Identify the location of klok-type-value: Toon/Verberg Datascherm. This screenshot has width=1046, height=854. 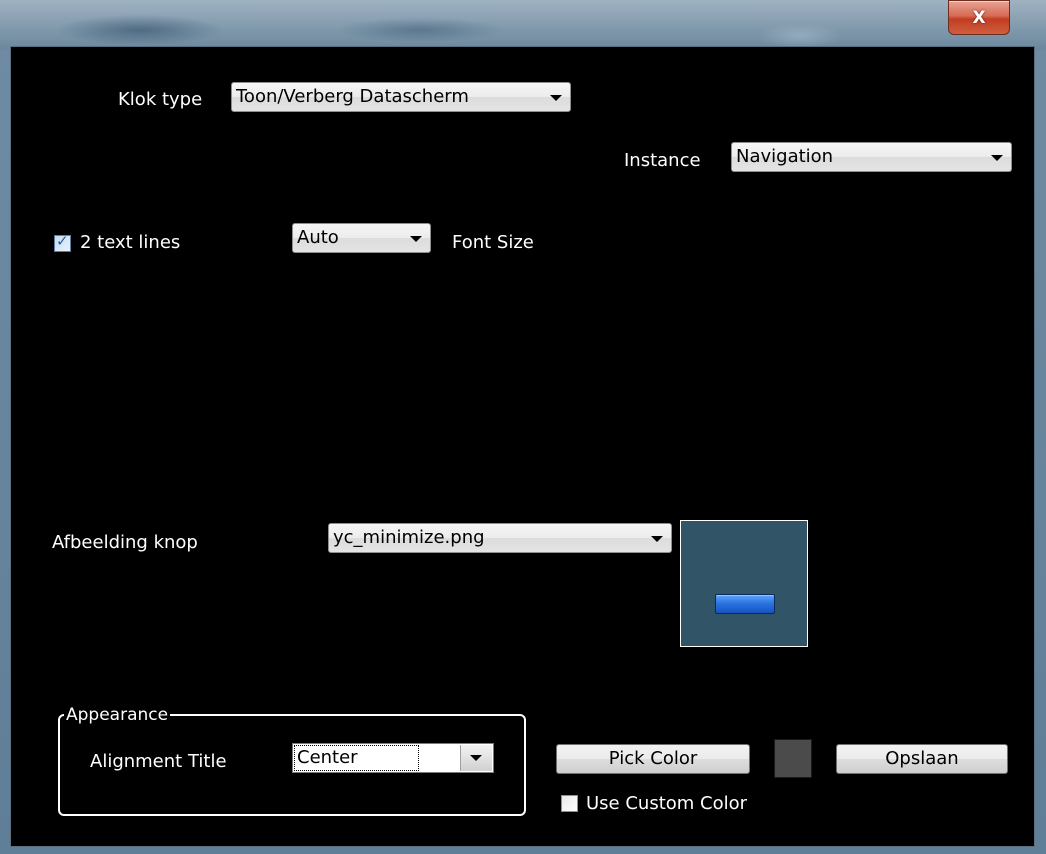
(352, 96).